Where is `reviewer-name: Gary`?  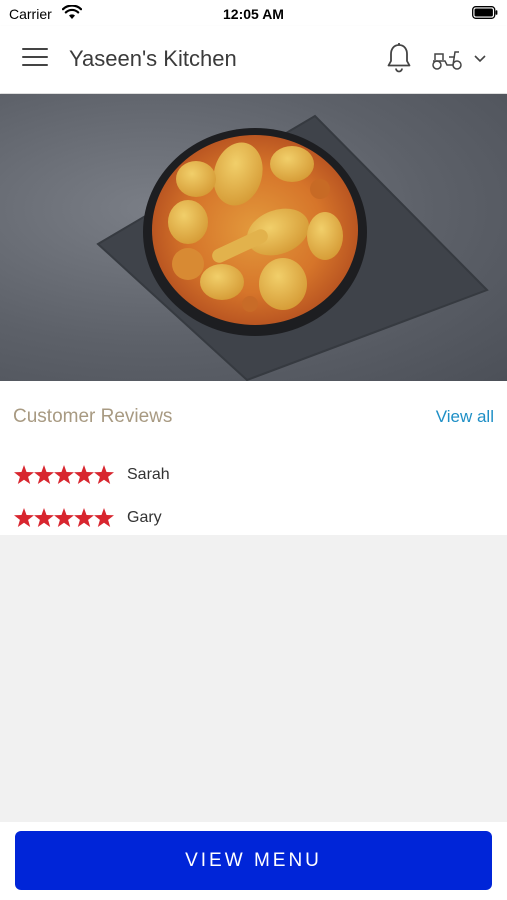 reviewer-name: Gary is located at coordinates (144, 517).